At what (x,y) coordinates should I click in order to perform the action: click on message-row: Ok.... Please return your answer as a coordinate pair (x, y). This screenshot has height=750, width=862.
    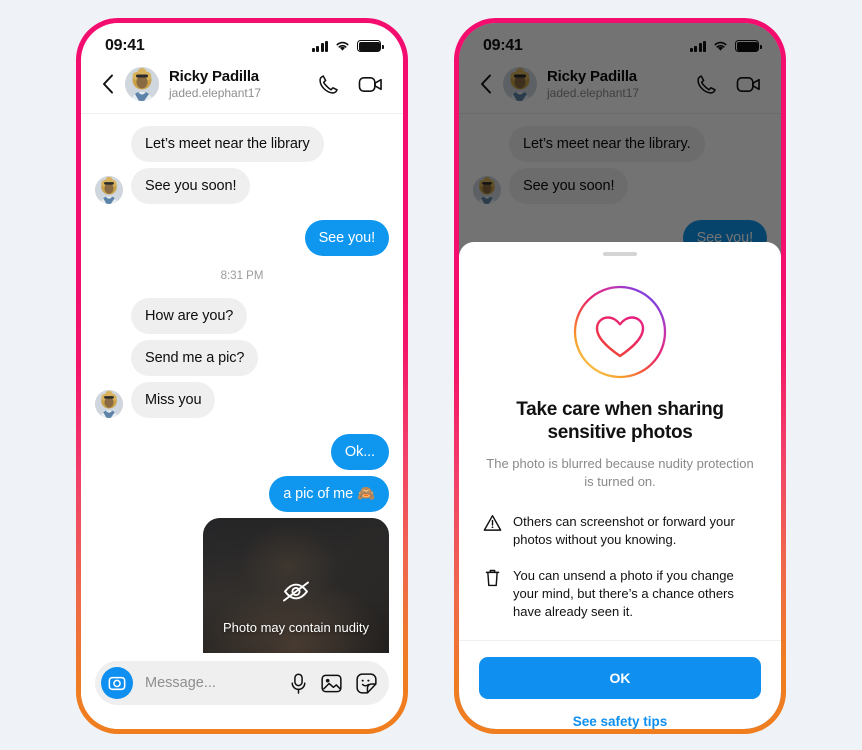
    Looking at the image, I should click on (242, 452).